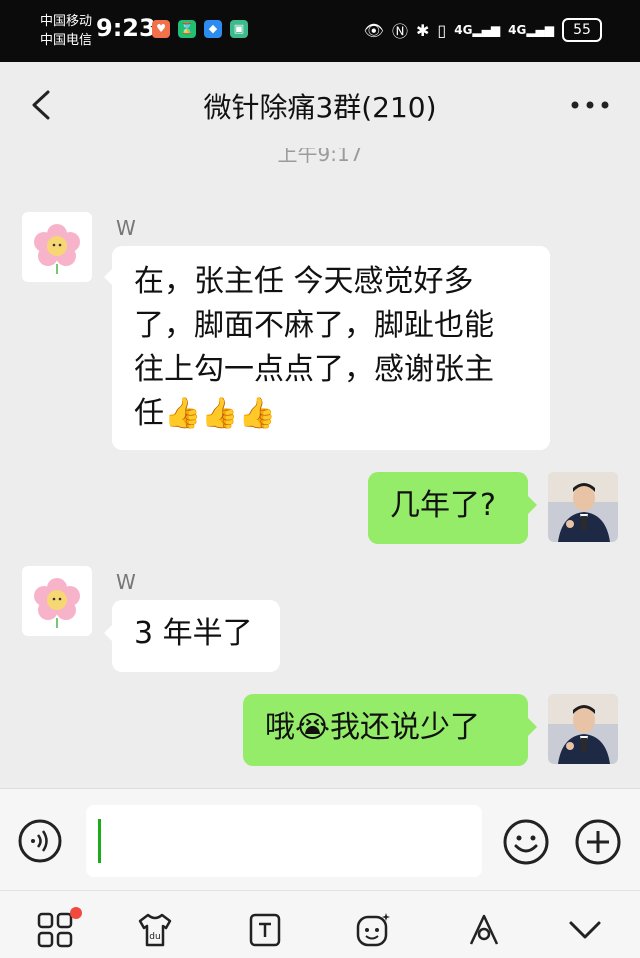  What do you see at coordinates (320, 924) in the screenshot?
I see `keyboard-toolbar: du` at bounding box center [320, 924].